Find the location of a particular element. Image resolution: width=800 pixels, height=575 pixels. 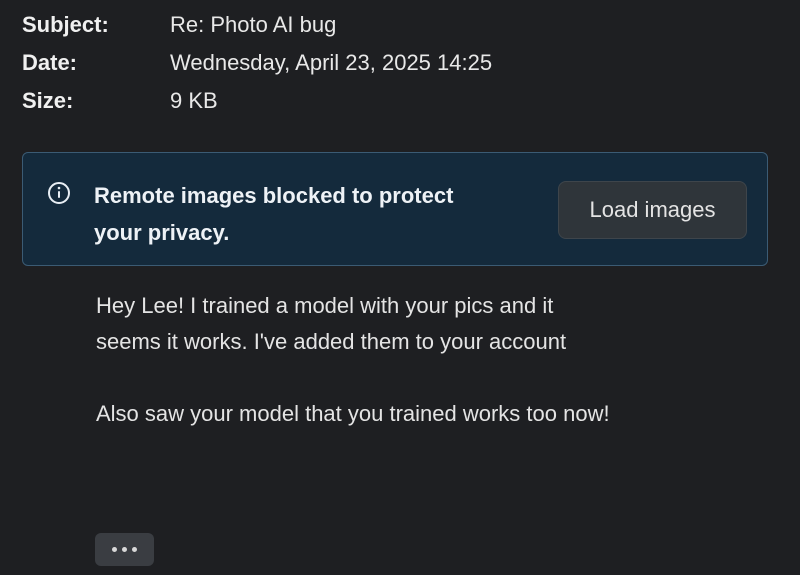

banner-message-line2: your privacy. is located at coordinates (162, 232).